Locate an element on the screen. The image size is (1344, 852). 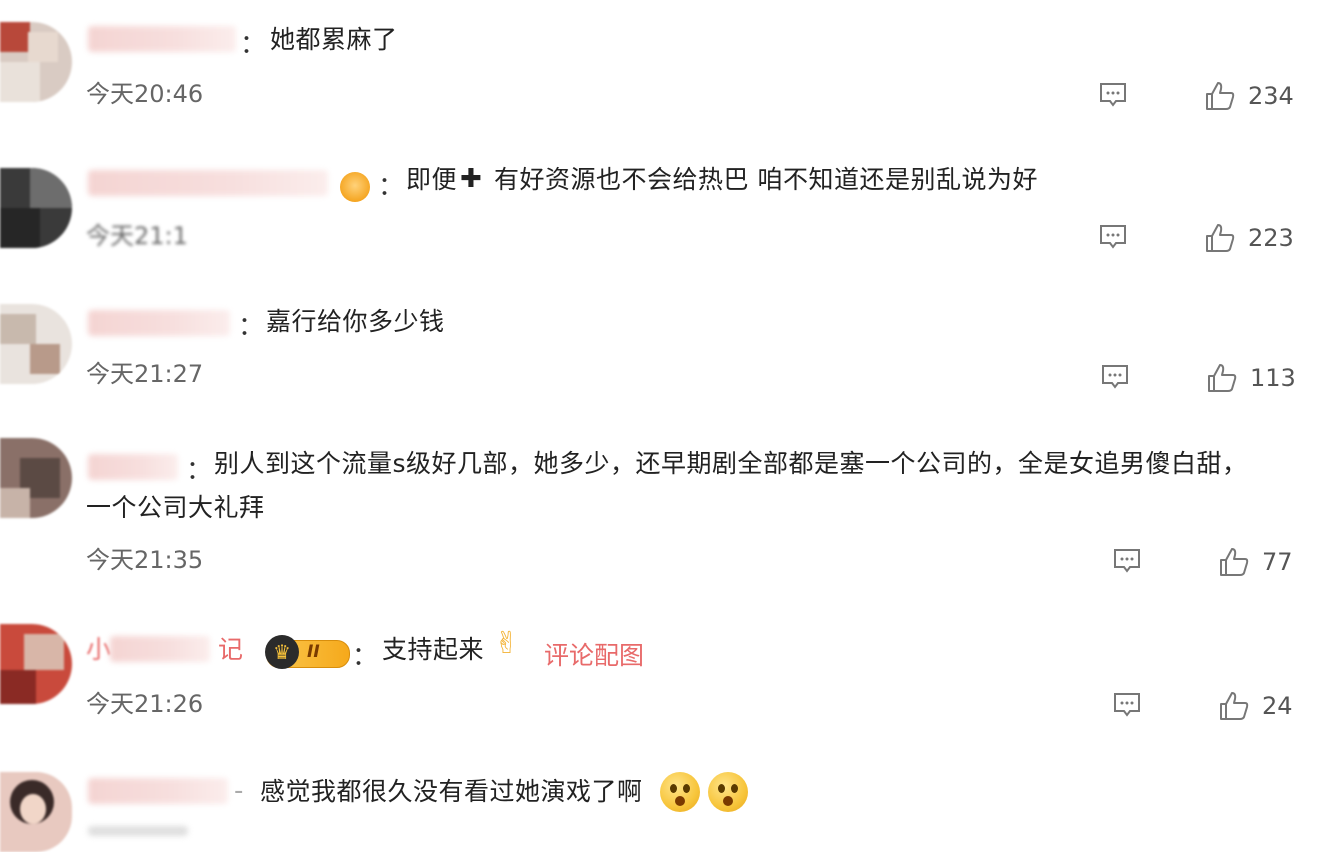
comment-text: 感觉我都很久没有看过她演戏了啊 is located at coordinates (451, 791).